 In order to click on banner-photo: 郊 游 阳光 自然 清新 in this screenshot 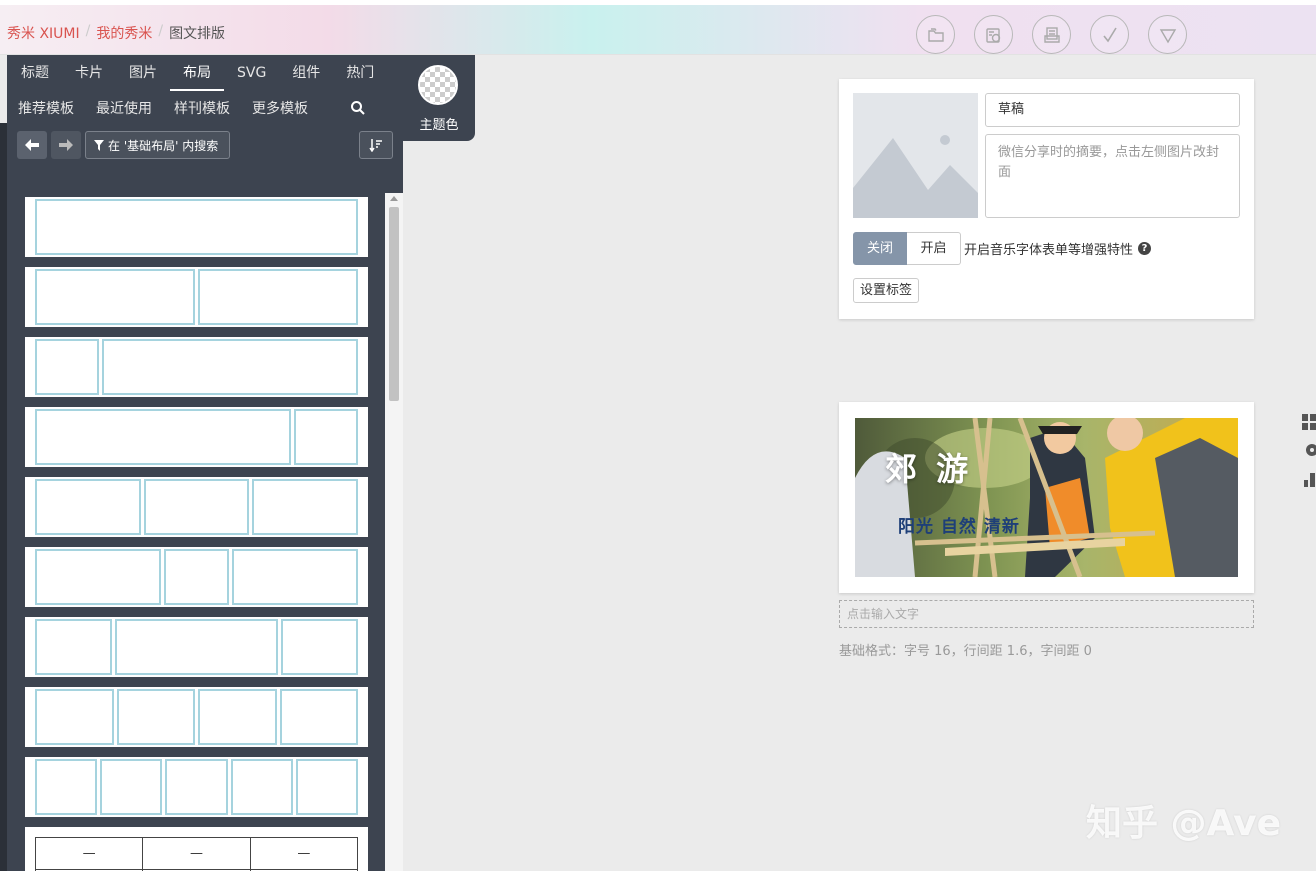, I will do `click(1046, 497)`.